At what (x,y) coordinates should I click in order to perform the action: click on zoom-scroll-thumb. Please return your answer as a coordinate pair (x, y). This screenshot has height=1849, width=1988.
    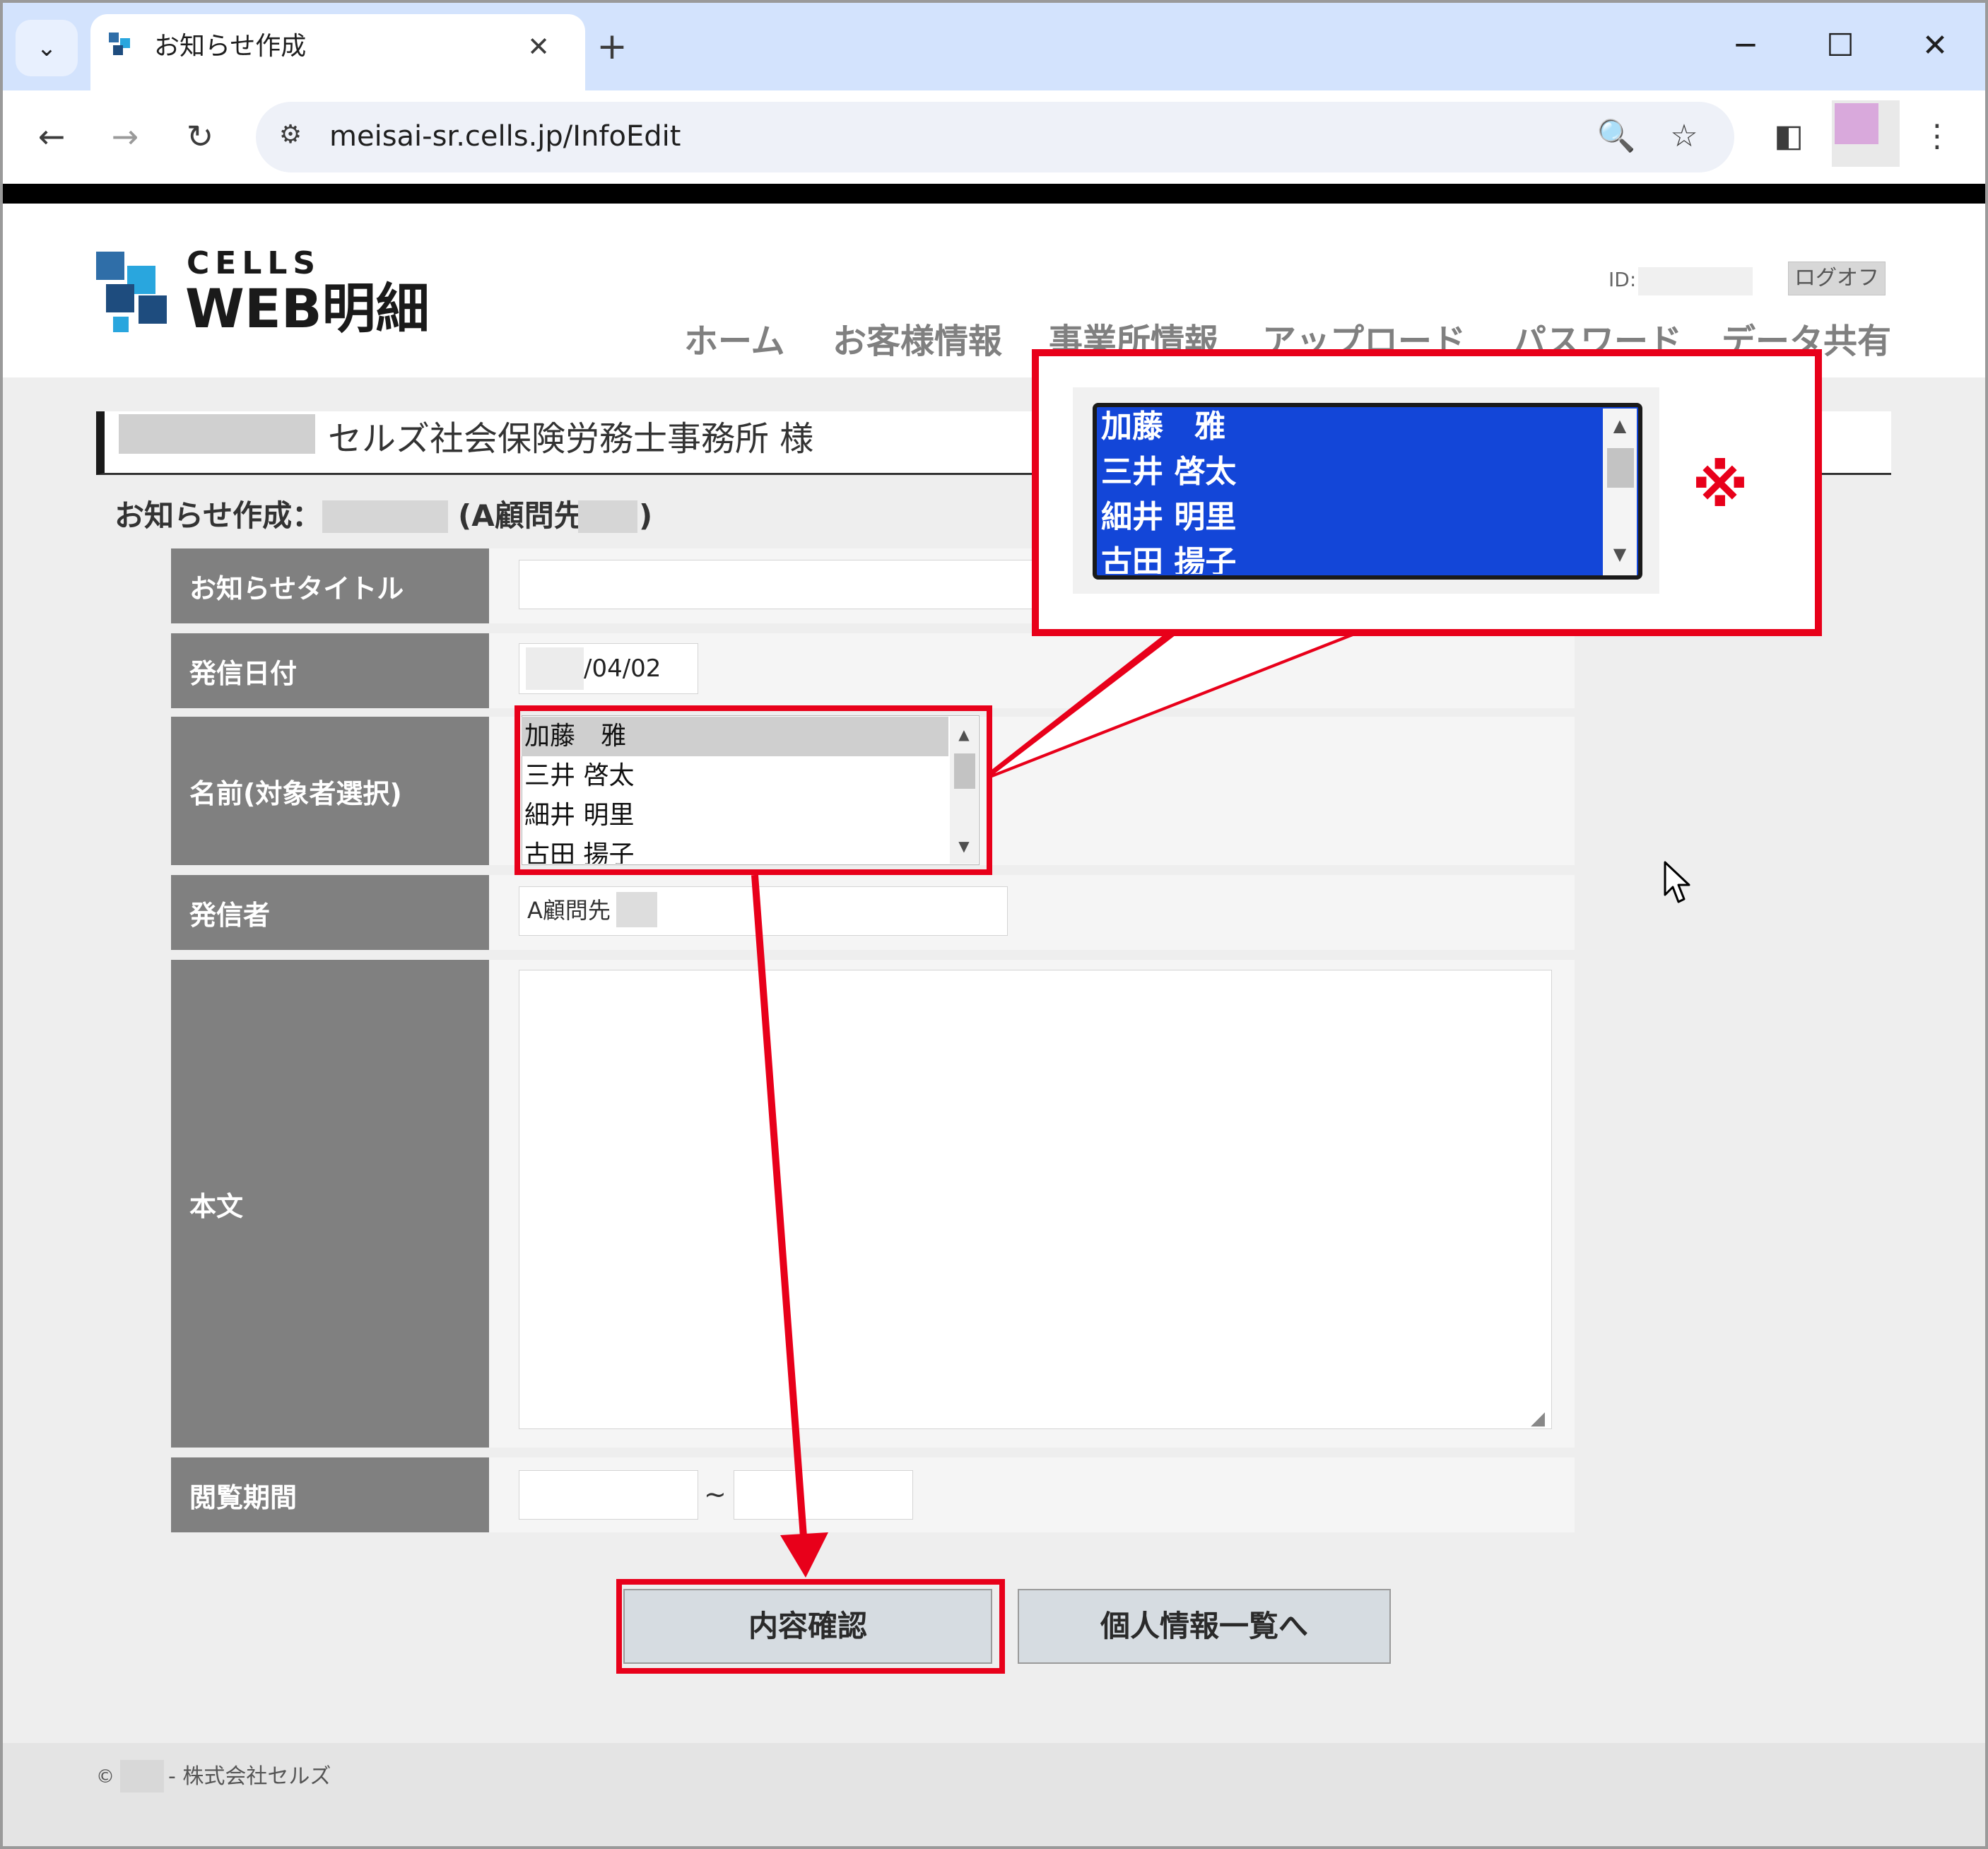
    Looking at the image, I should click on (1620, 468).